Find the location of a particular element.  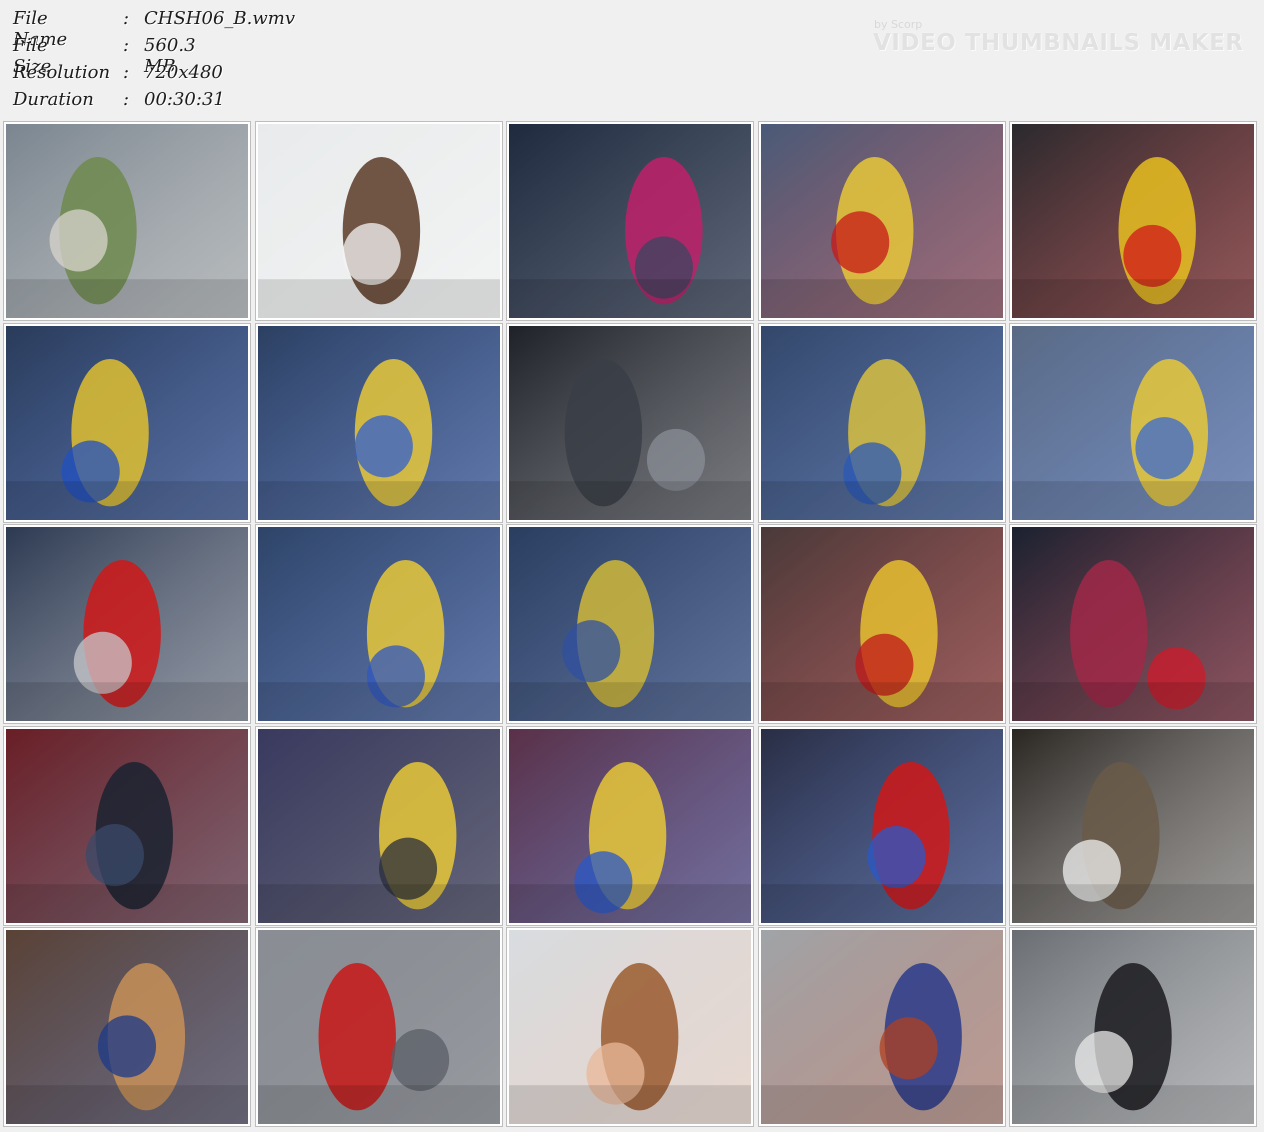

thumbnail-fight-curtain is located at coordinates (379, 826).